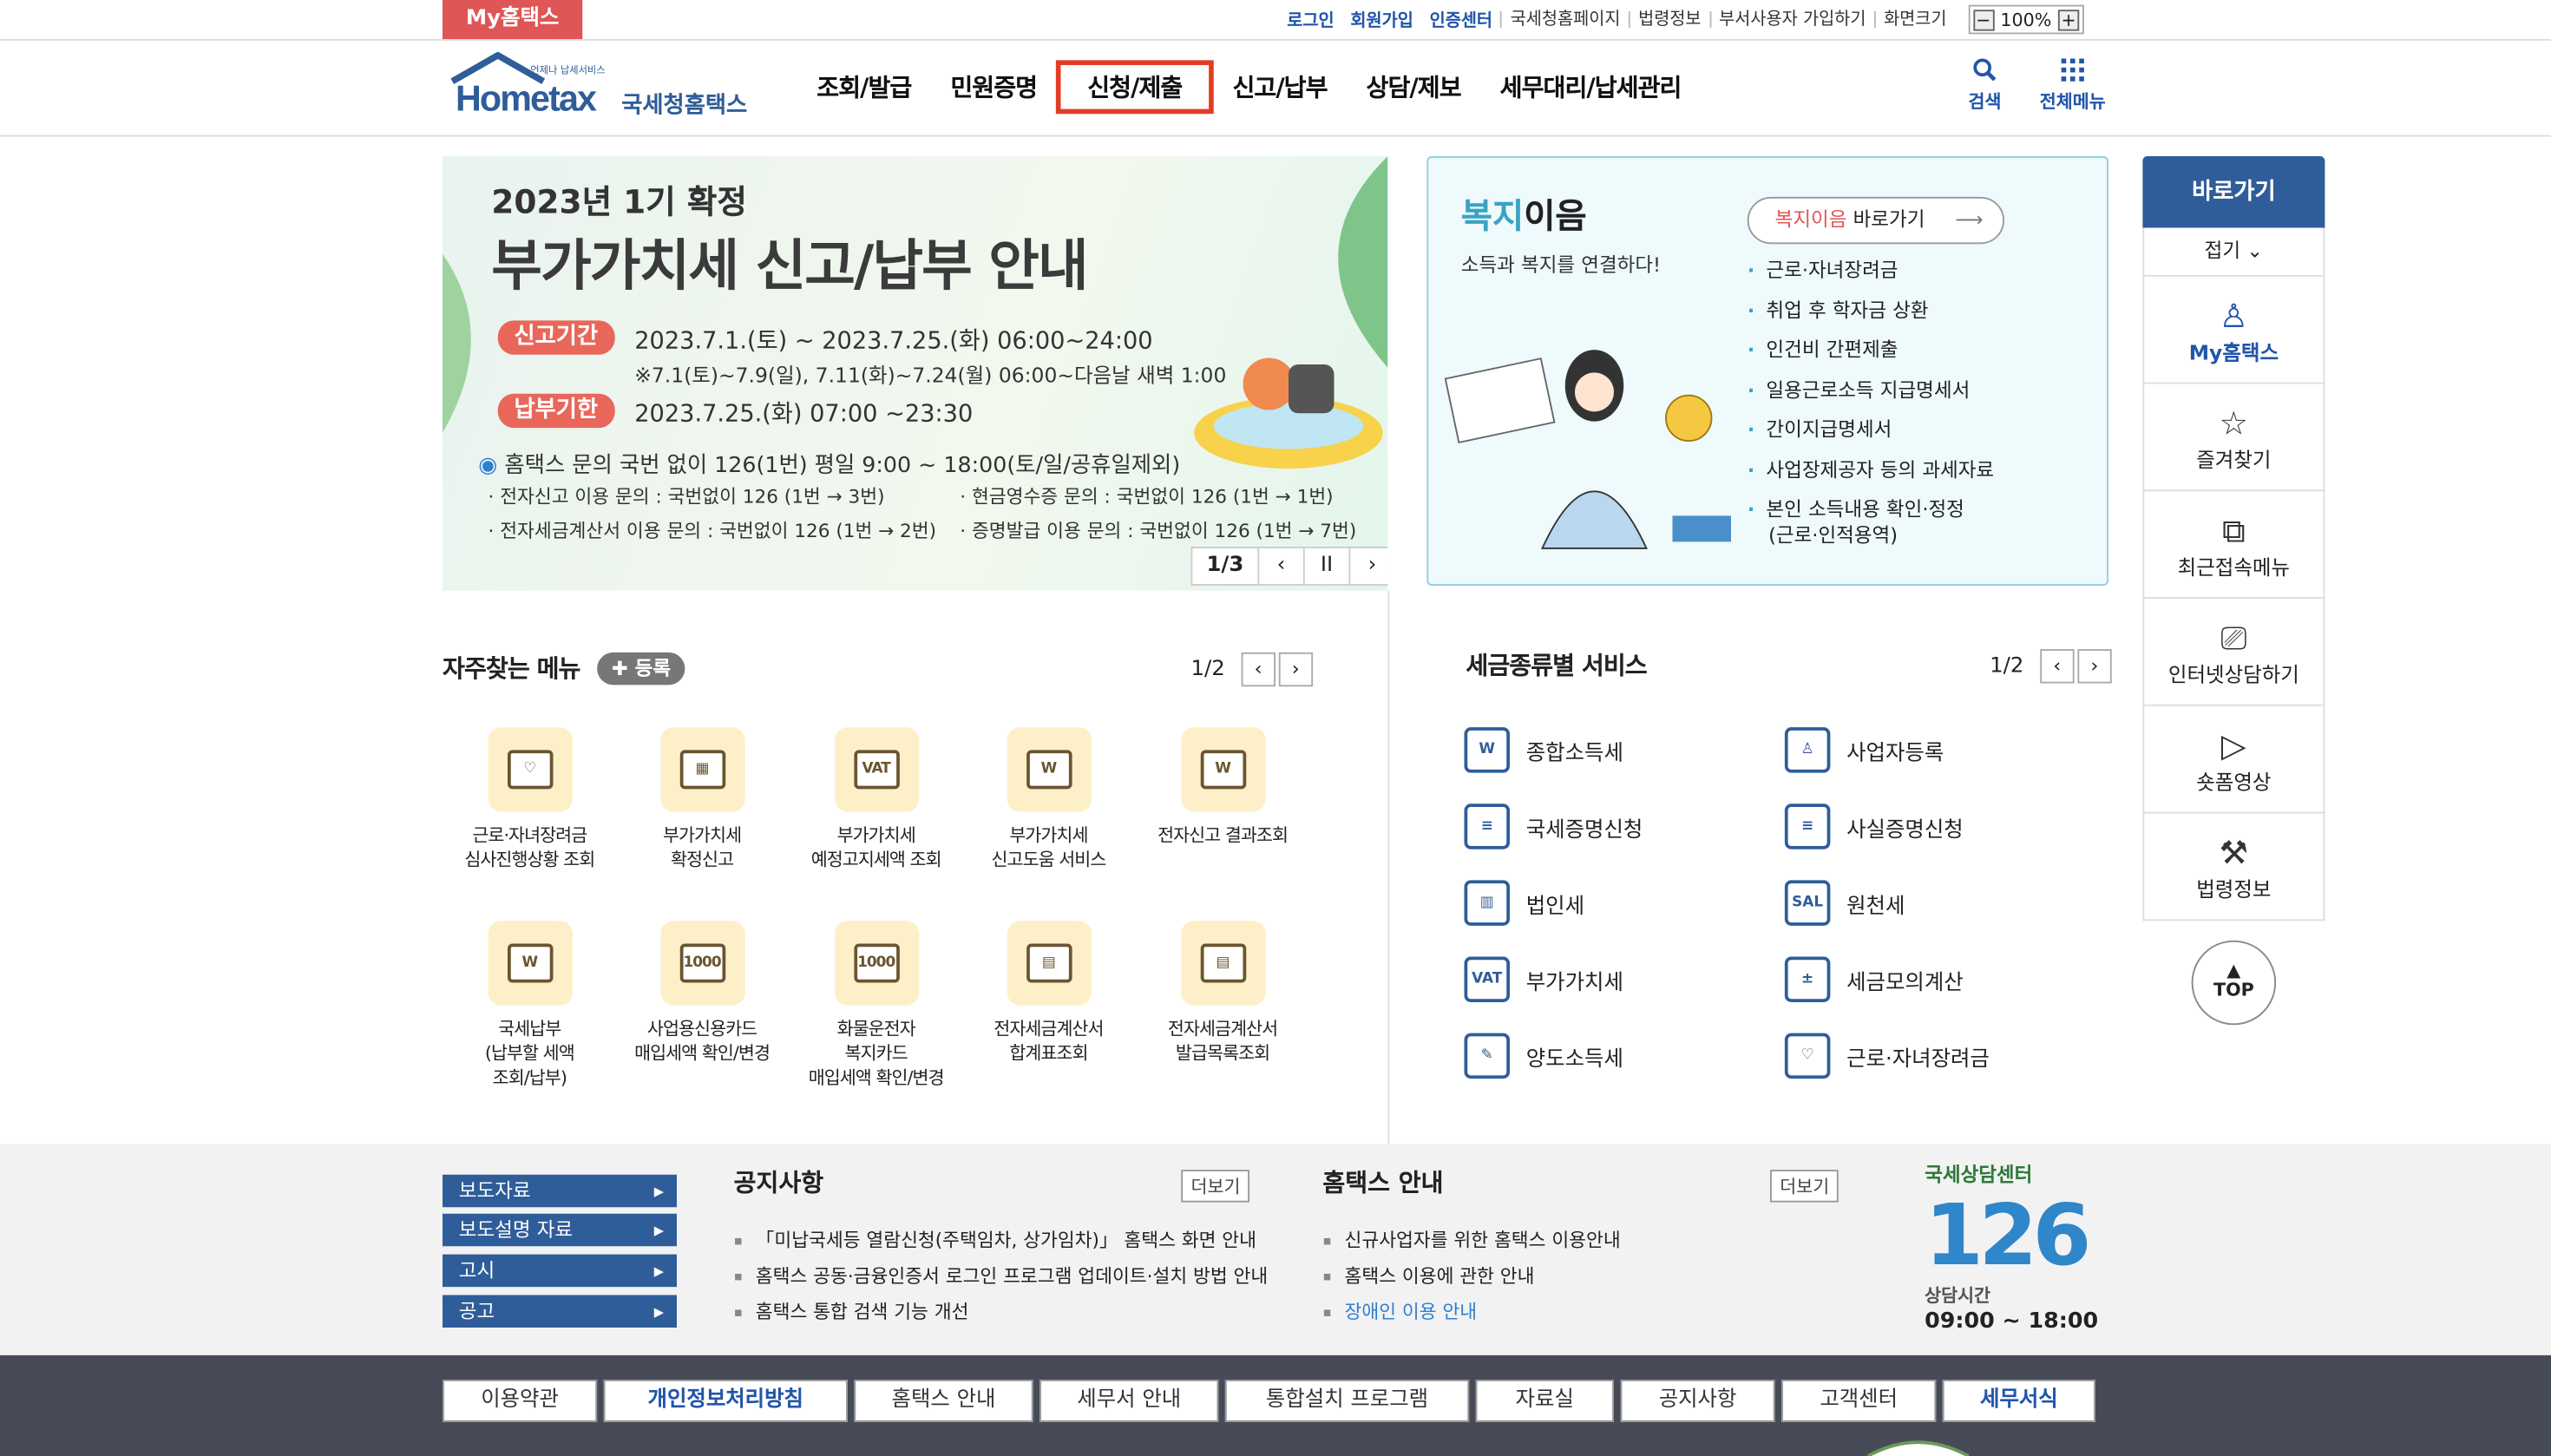  I want to click on nav-apply-submit: 신청/제출, so click(1134, 87).